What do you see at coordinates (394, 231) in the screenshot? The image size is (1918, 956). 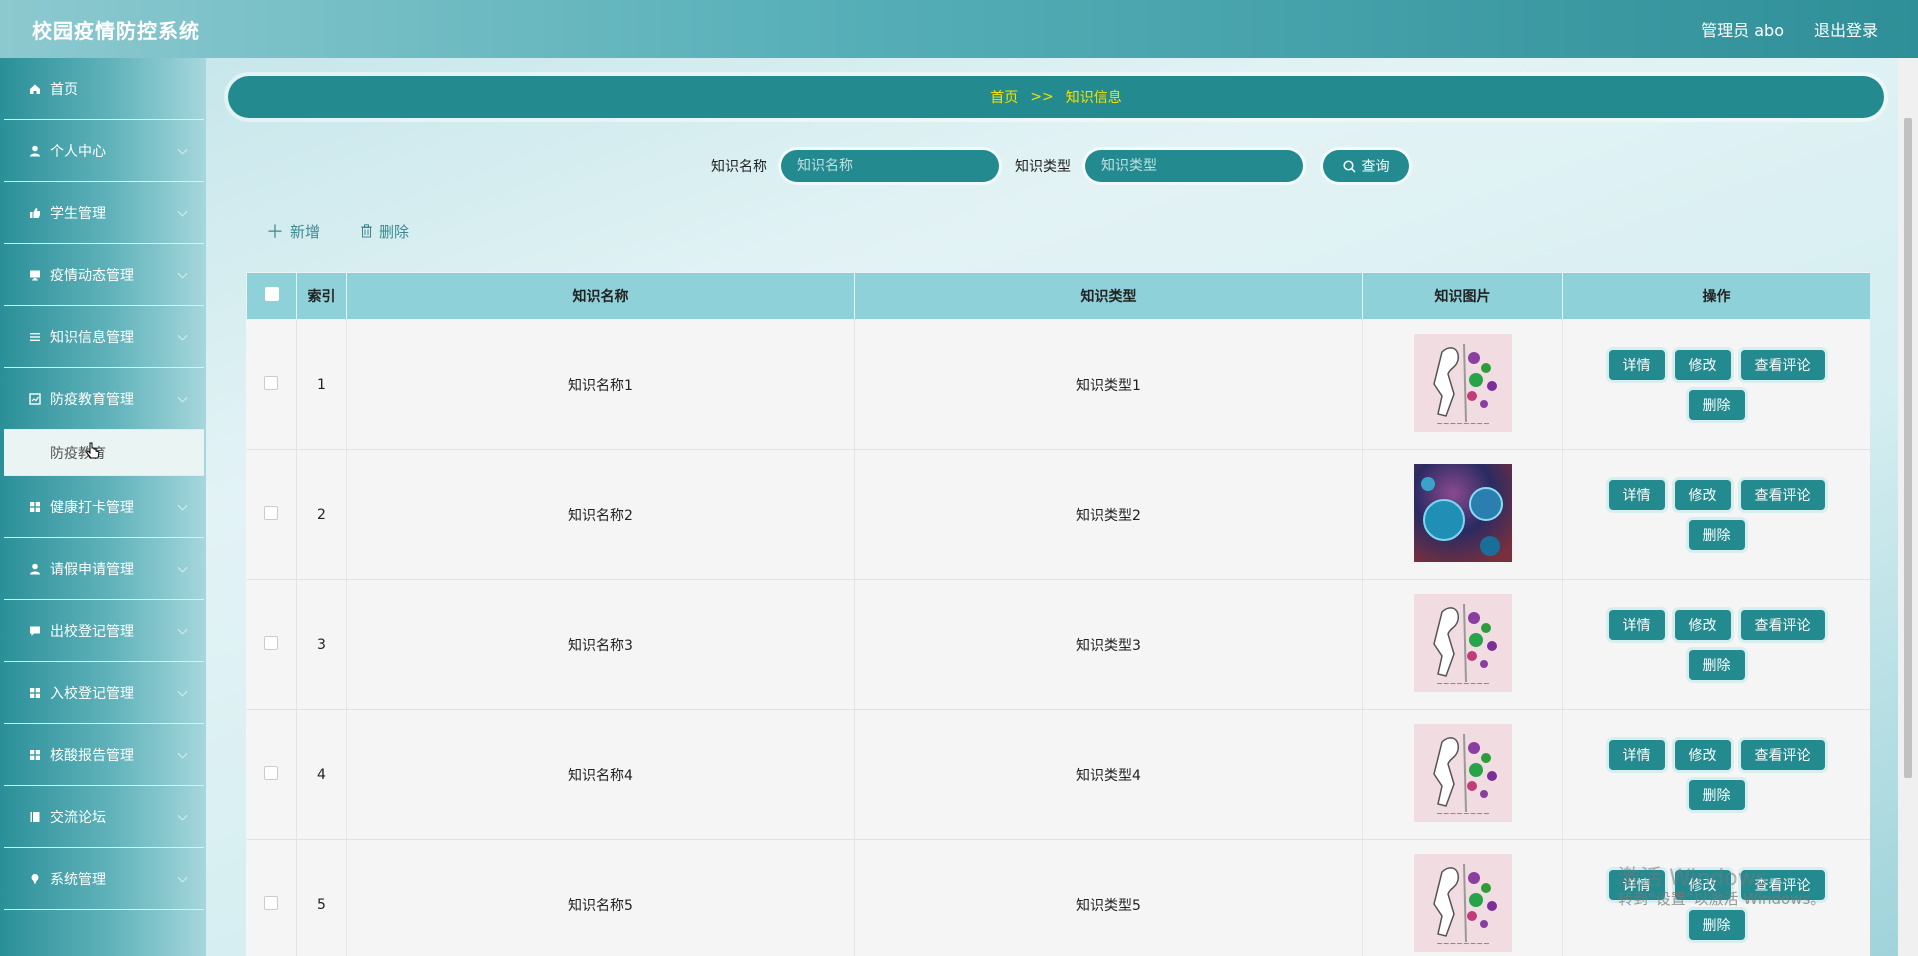 I see `delete-button-label: 删除` at bounding box center [394, 231].